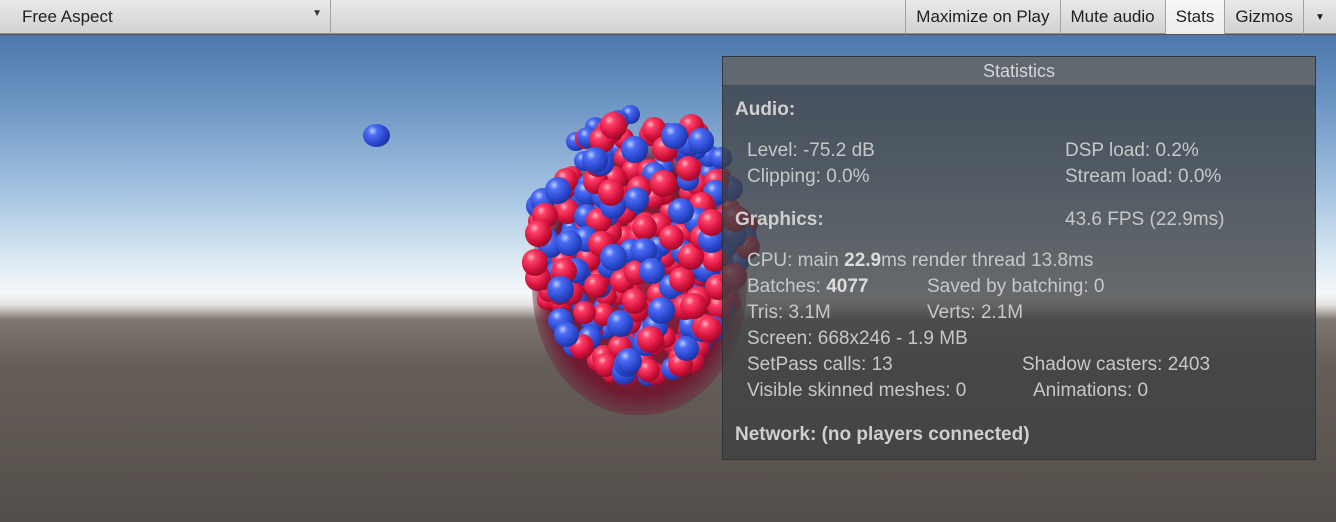 Image resolution: width=1336 pixels, height=522 pixels. Describe the element at coordinates (857, 338) in the screenshot. I see `screen-stat: Screen: 668x246 - 1.9 MB` at that location.